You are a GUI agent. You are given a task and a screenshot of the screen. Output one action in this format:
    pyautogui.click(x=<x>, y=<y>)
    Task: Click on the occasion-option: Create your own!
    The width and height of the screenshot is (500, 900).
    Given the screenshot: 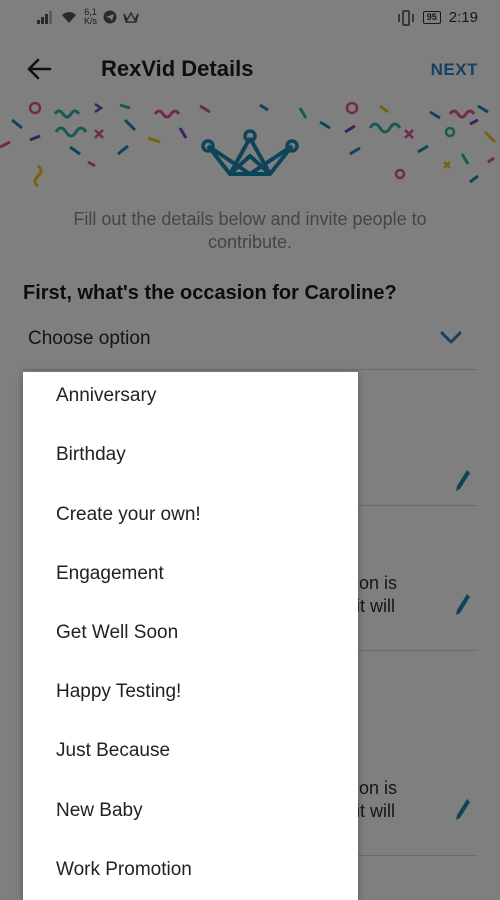 What is the action you would take?
    pyautogui.click(x=128, y=515)
    